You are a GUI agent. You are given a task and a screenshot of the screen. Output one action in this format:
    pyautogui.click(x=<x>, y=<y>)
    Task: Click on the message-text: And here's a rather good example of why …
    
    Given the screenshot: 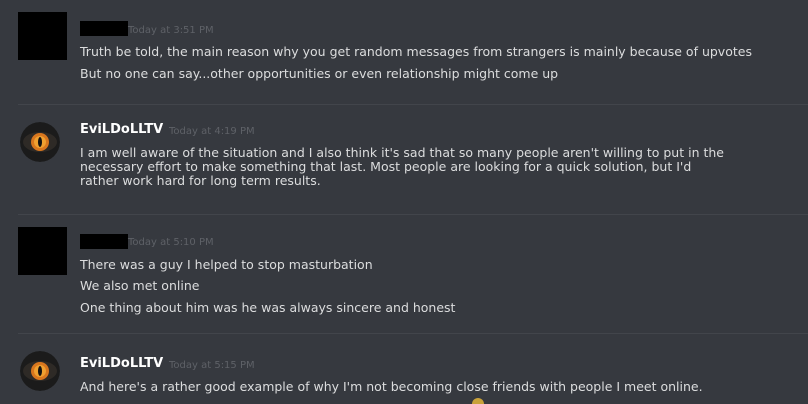 What is the action you would take?
    pyautogui.click(x=391, y=386)
    